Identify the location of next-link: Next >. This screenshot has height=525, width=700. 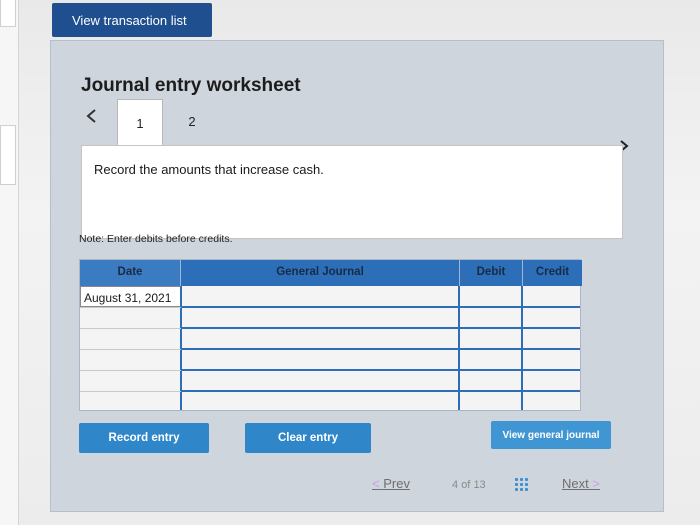
(581, 483).